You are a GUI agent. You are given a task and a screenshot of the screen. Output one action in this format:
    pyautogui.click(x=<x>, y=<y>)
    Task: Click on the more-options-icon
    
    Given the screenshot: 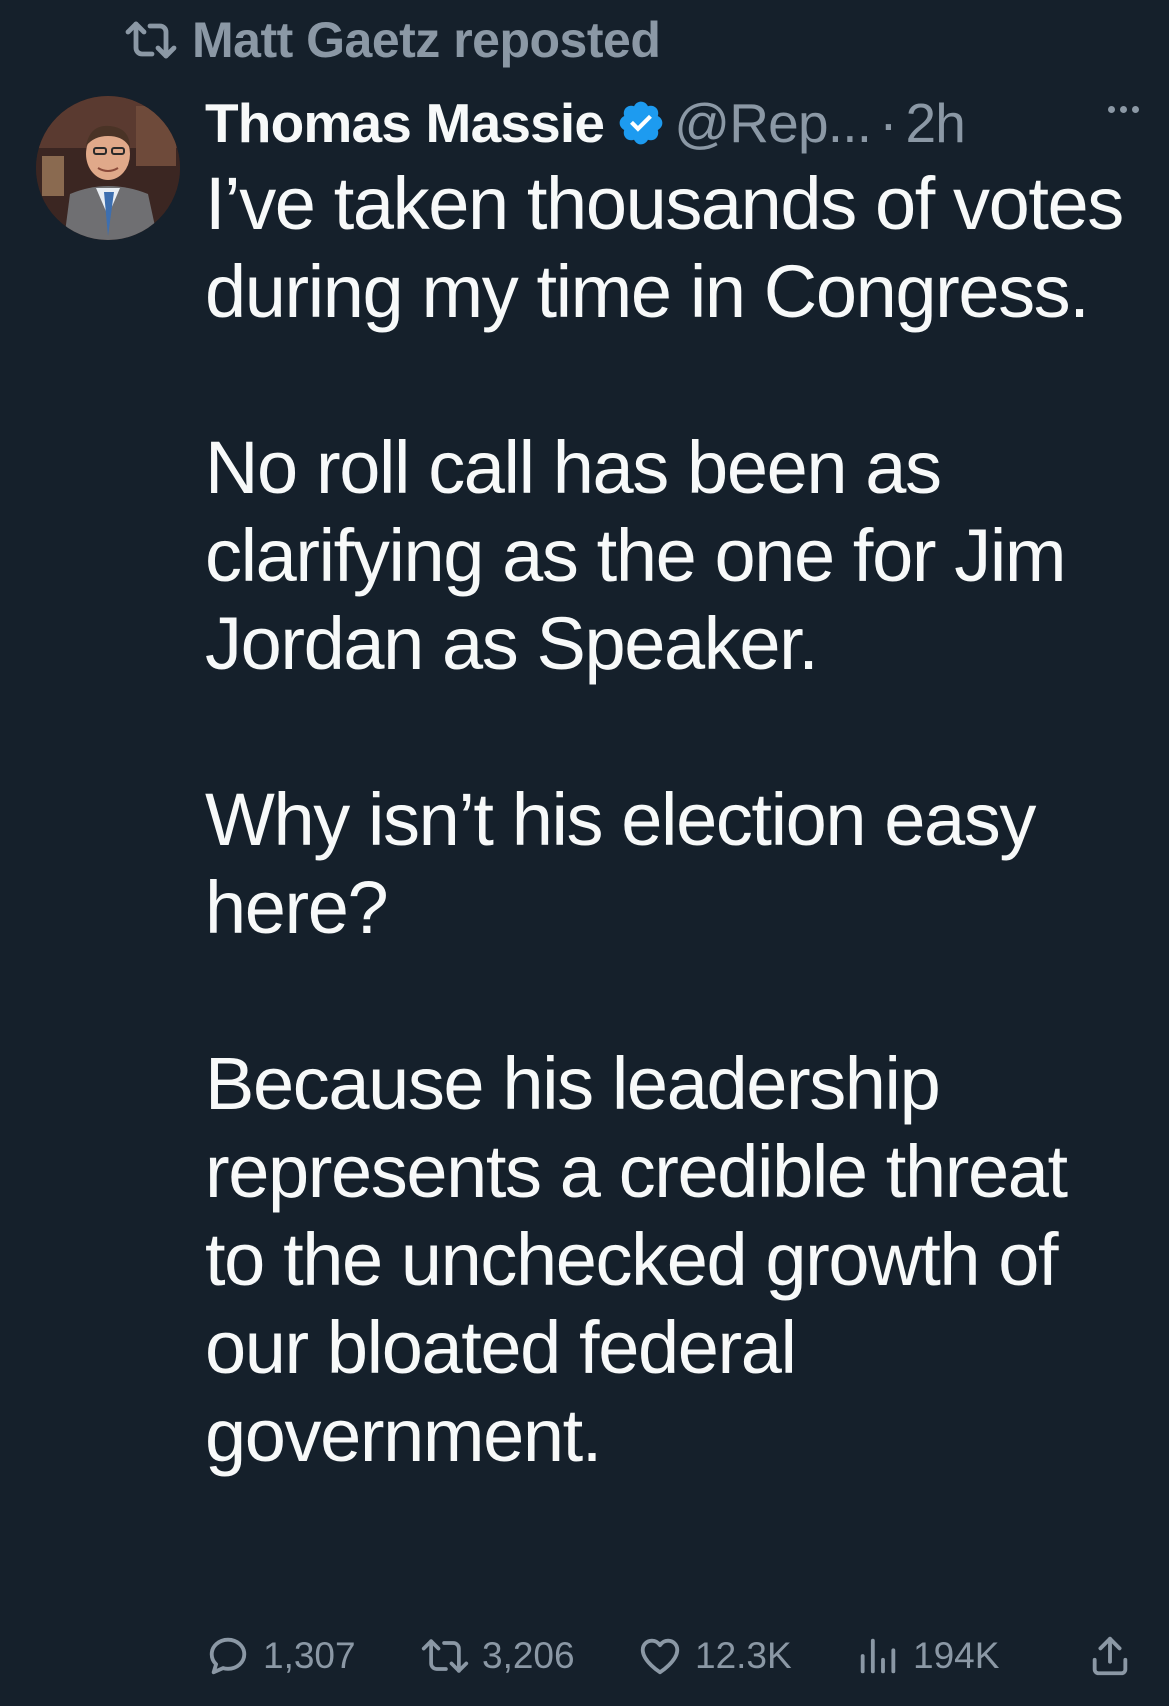 What is the action you would take?
    pyautogui.click(x=1123, y=109)
    